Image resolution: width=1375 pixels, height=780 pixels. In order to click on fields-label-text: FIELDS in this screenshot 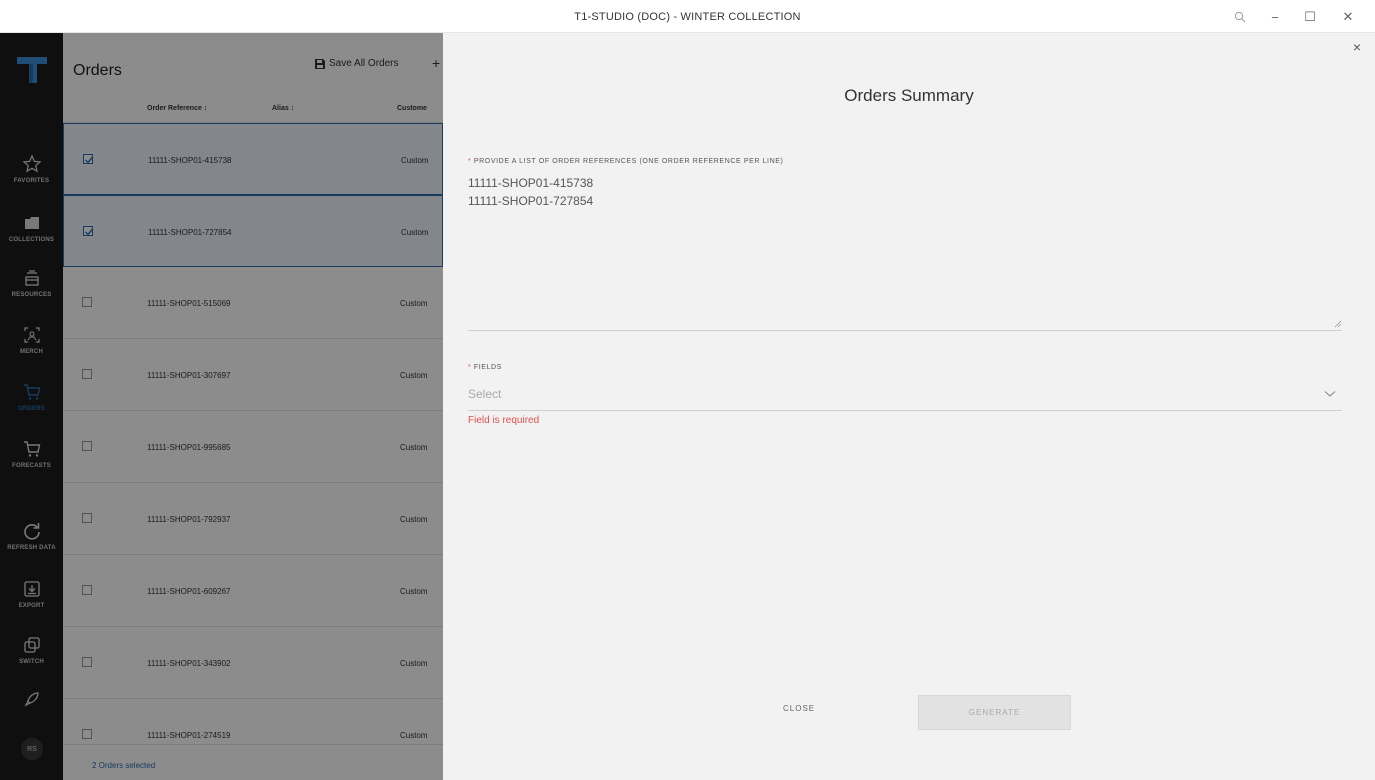, I will do `click(487, 367)`.